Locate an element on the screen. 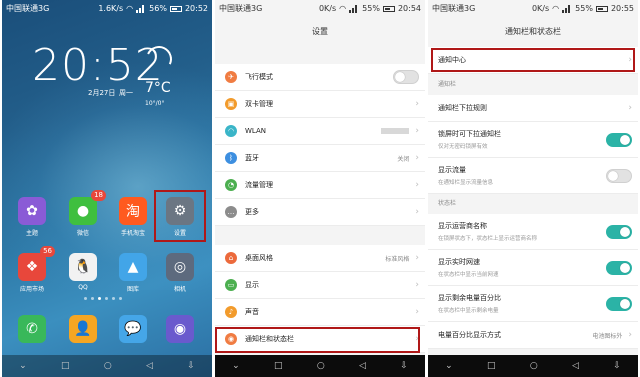  settings-item-dual-sim: ▣ 双卡管理 › is located at coordinates (320, 104).